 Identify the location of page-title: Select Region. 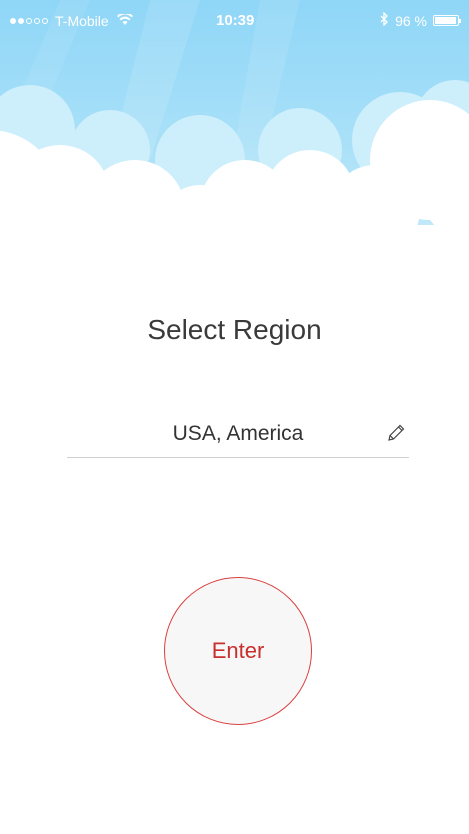
(234, 329).